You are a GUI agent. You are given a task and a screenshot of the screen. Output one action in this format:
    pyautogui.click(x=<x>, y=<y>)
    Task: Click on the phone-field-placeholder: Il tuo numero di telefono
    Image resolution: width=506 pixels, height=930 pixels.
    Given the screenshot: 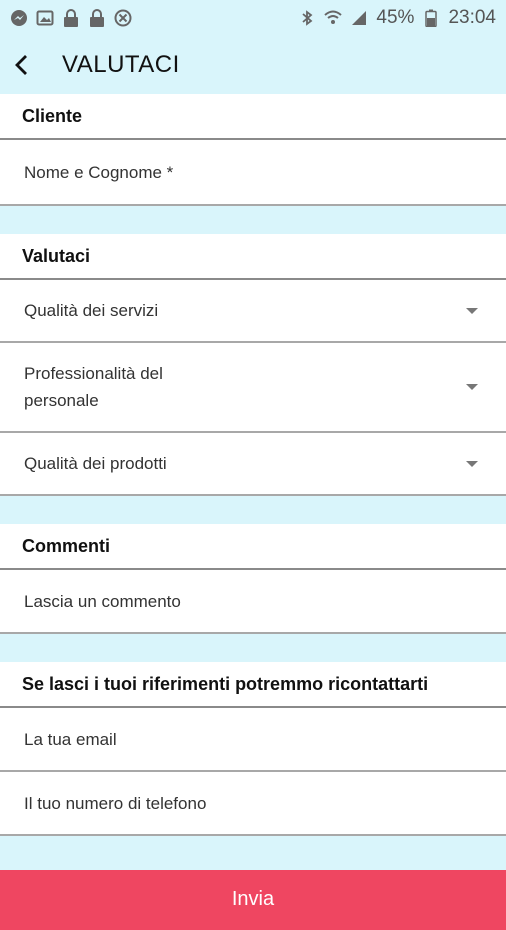 What is the action you would take?
    pyautogui.click(x=115, y=803)
    